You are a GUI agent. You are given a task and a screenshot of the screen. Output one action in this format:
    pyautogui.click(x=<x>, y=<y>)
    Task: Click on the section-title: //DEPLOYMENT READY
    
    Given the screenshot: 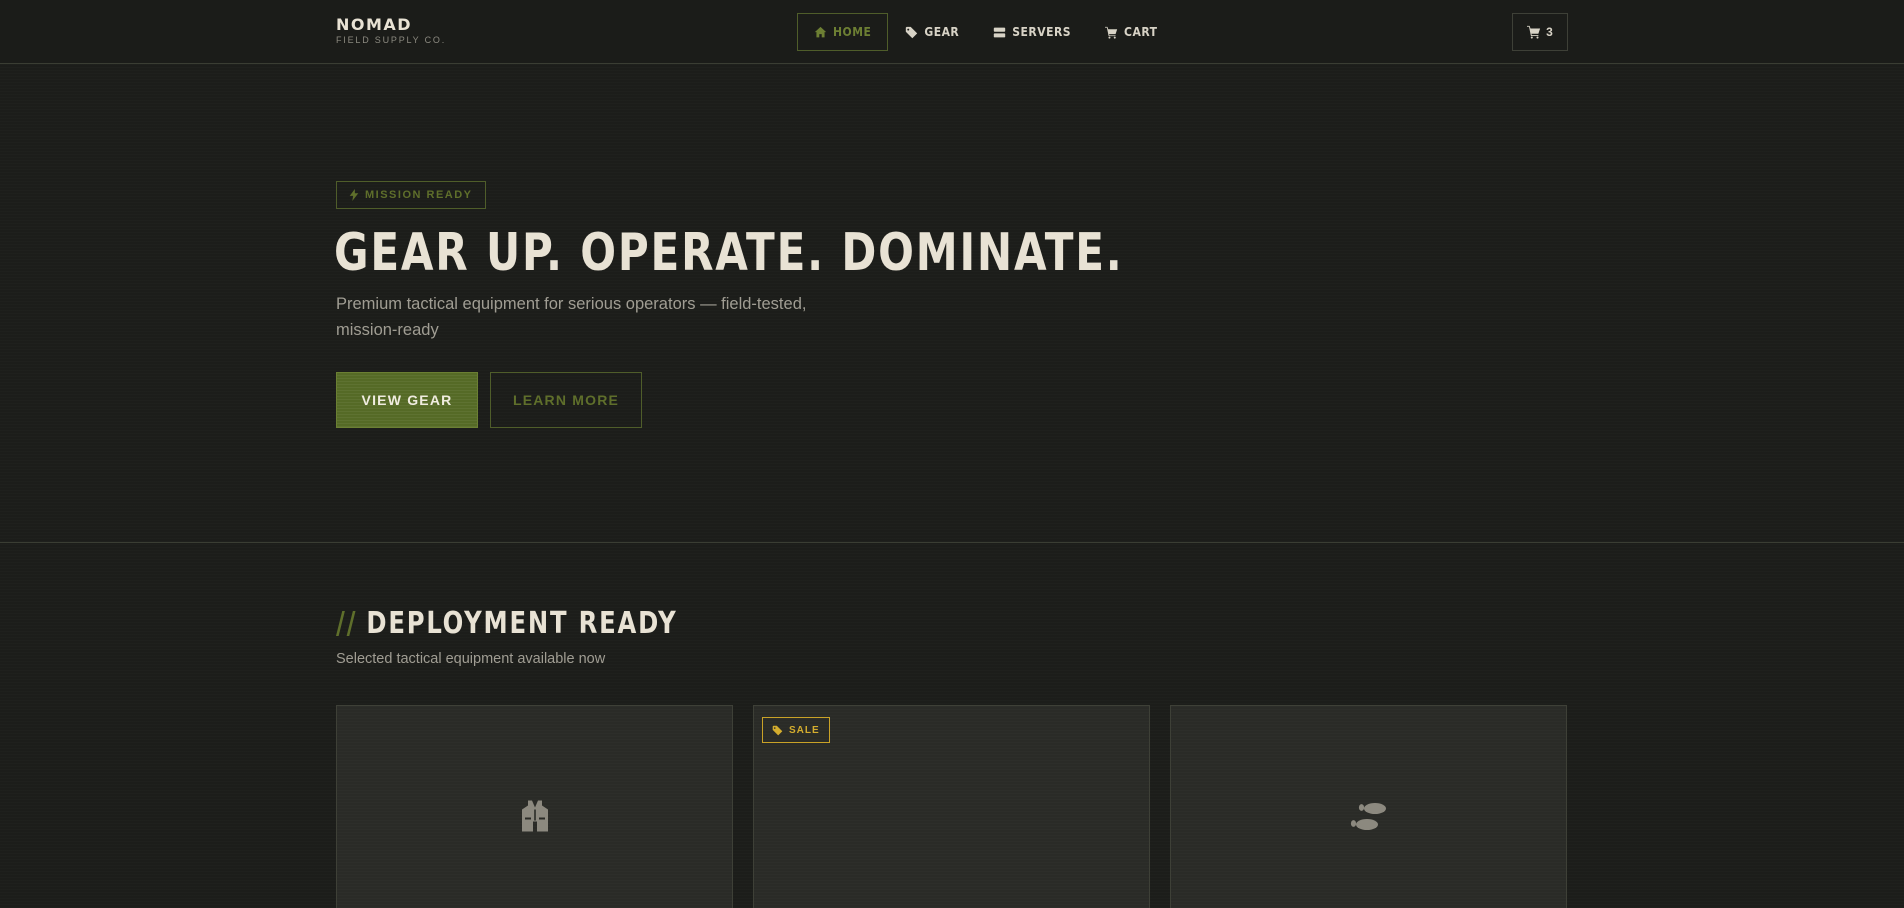 What is the action you would take?
    pyautogui.click(x=507, y=624)
    